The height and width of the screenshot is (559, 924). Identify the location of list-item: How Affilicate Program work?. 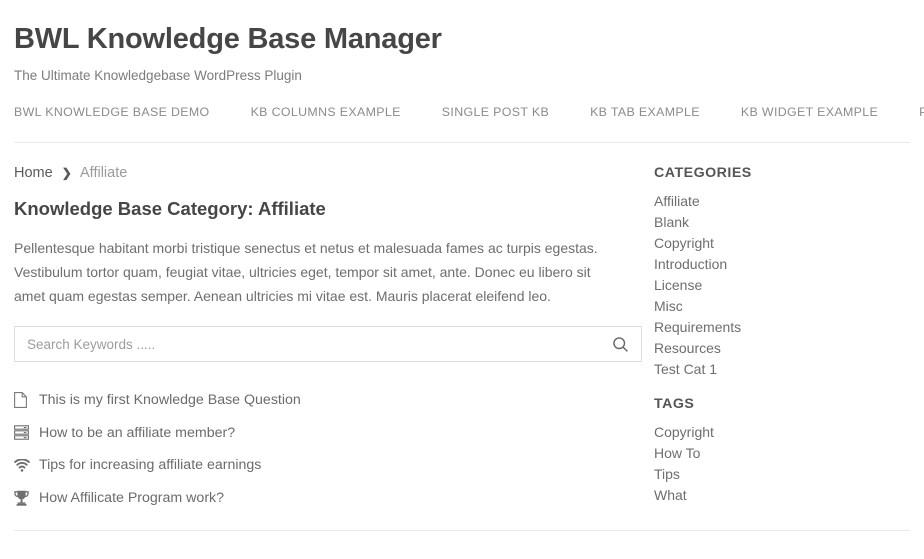
(328, 498).